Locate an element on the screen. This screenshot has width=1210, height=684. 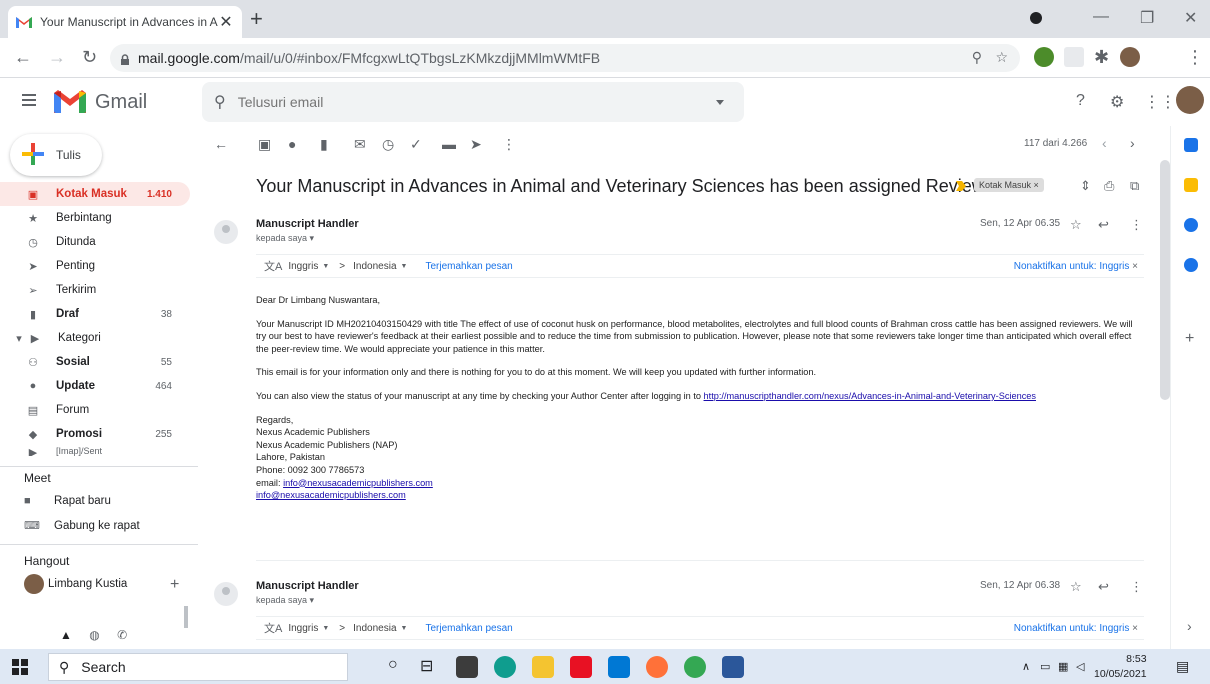
target-language: Indonesia is located at coordinates (374, 266).